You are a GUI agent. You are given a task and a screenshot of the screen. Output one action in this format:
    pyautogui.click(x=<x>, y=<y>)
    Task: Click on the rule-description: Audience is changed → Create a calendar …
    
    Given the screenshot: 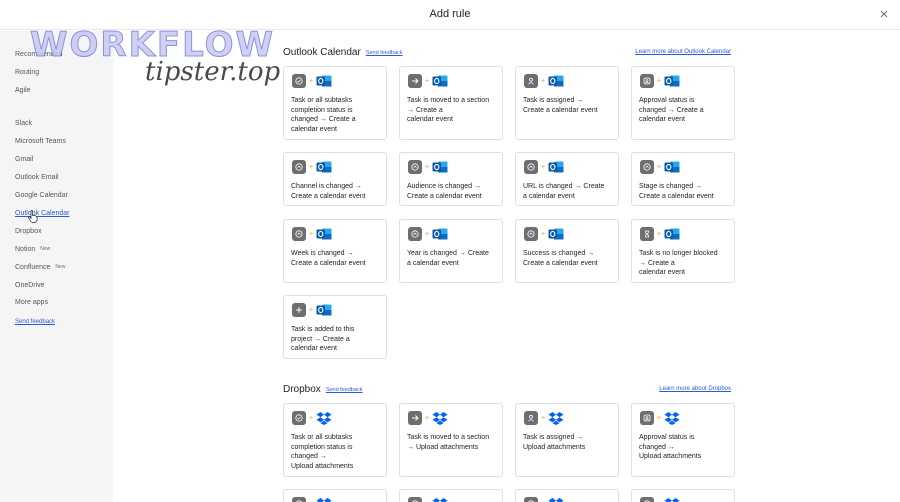 What is the action you would take?
    pyautogui.click(x=444, y=191)
    